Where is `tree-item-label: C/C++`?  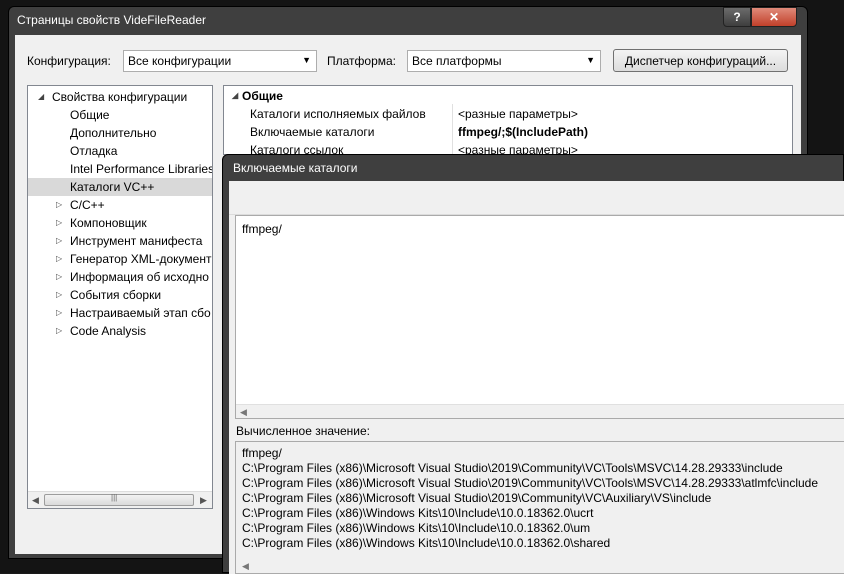
tree-item-label: C/C++ is located at coordinates (87, 205).